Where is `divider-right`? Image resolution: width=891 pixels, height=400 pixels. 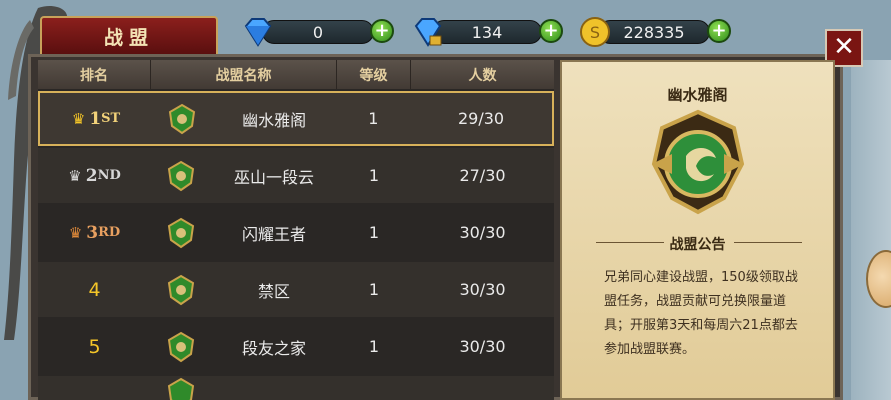 divider-right is located at coordinates (768, 242).